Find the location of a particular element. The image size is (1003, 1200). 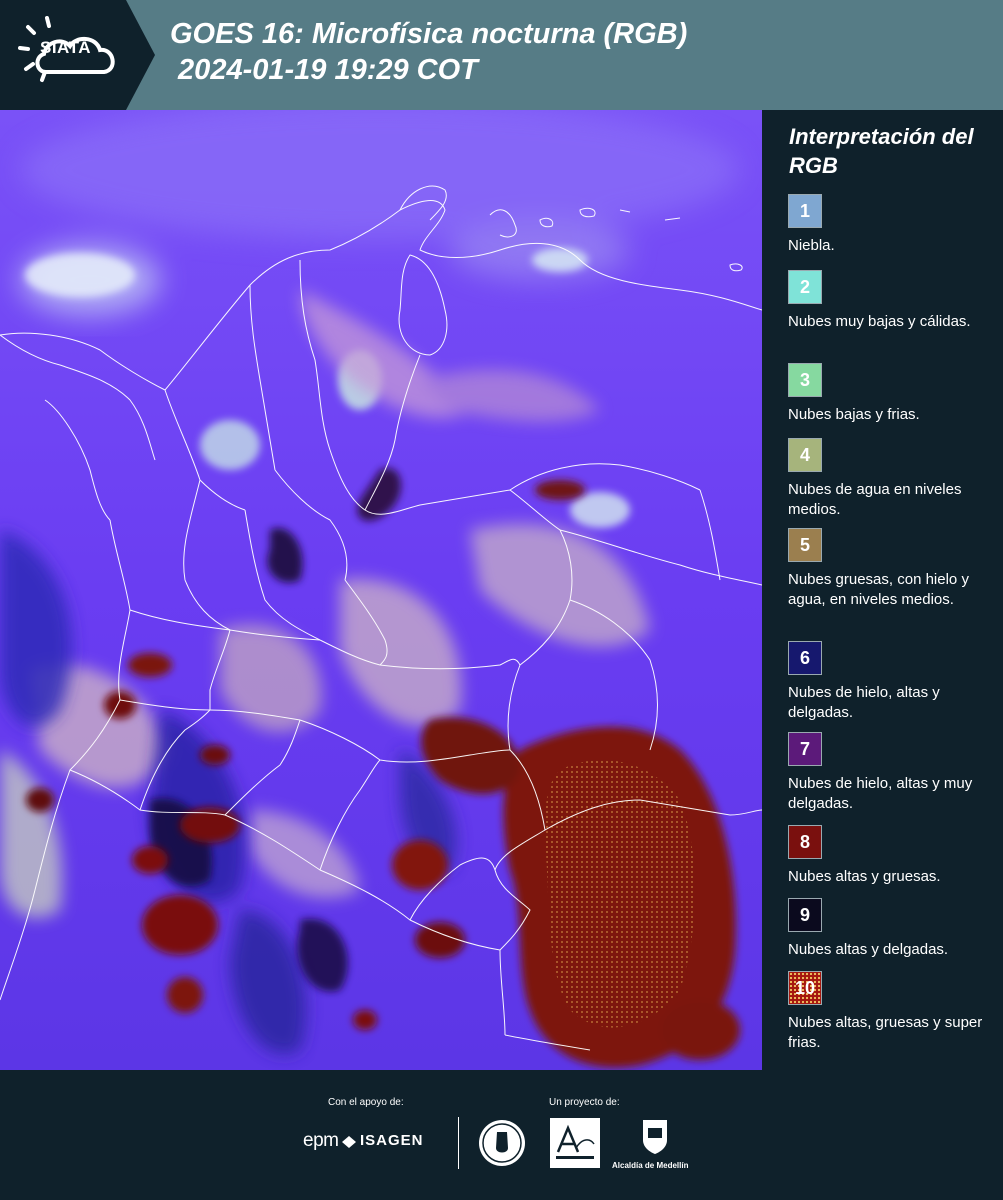

siata-logo-text: SIATA is located at coordinates (65, 47).